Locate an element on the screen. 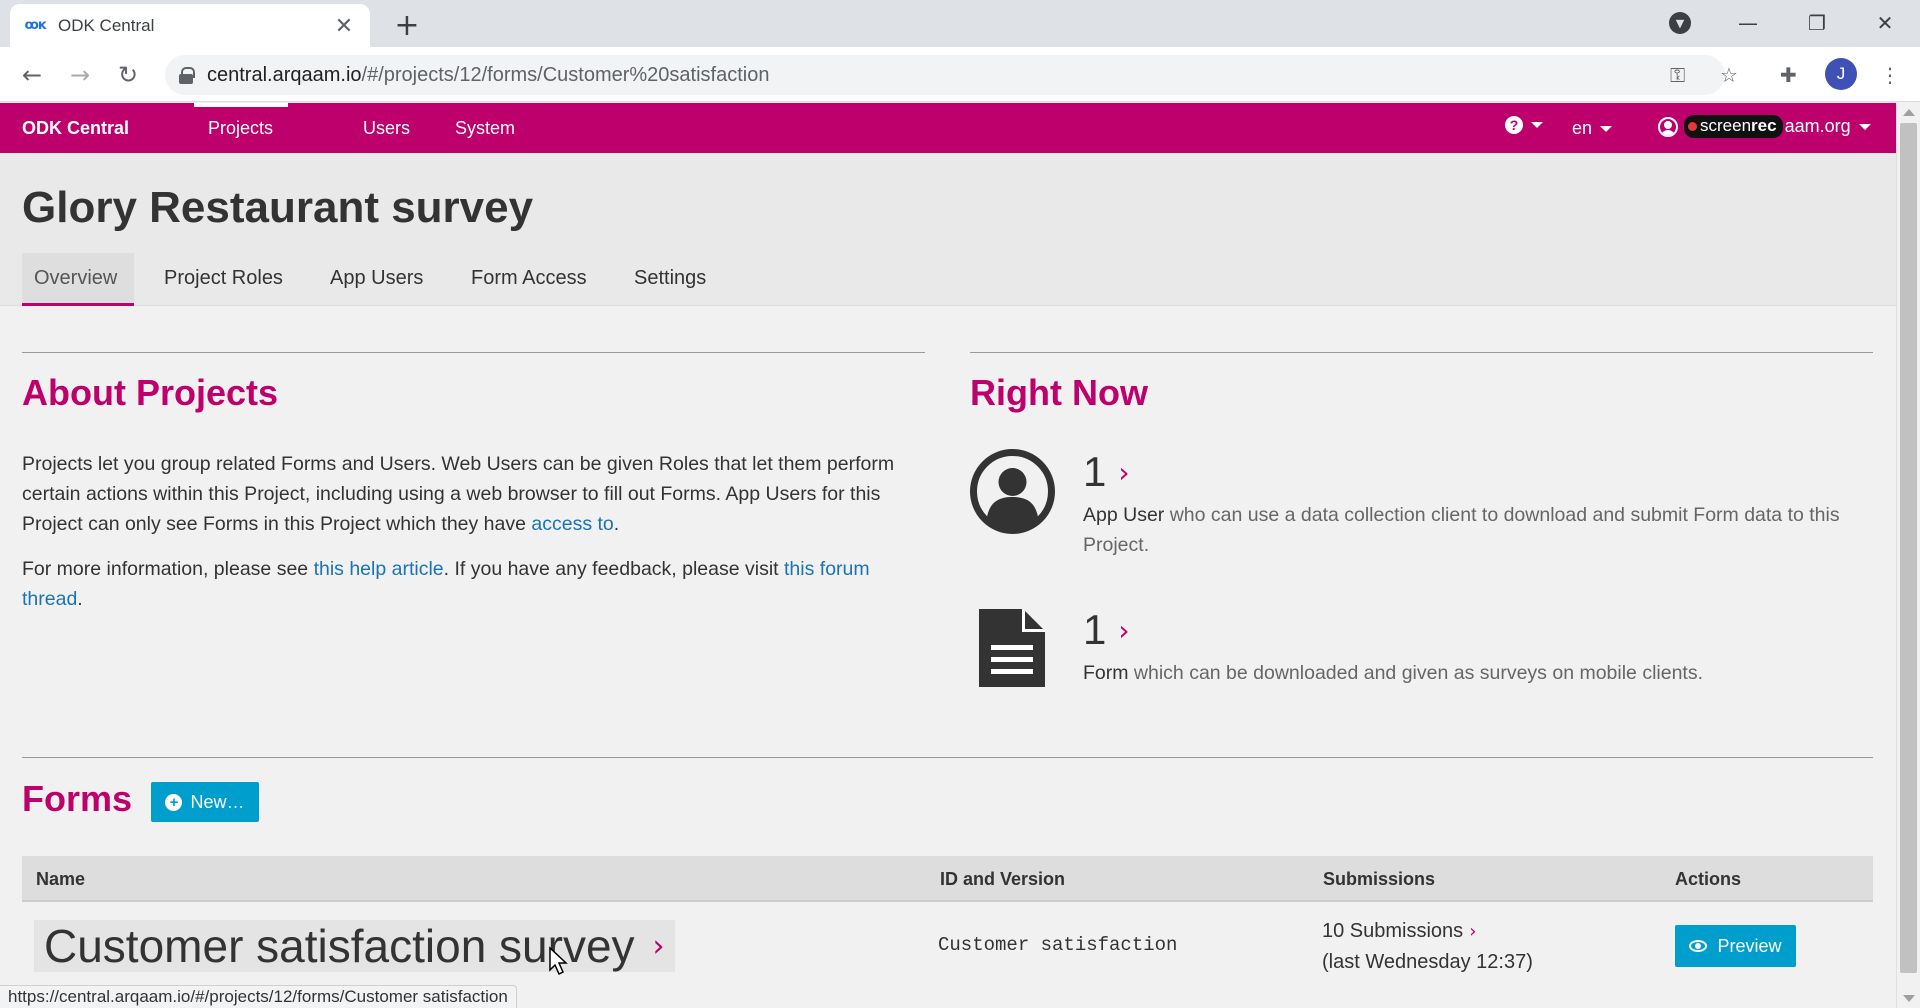  chevron-down-icon: ▼ is located at coordinates (1680, 23).